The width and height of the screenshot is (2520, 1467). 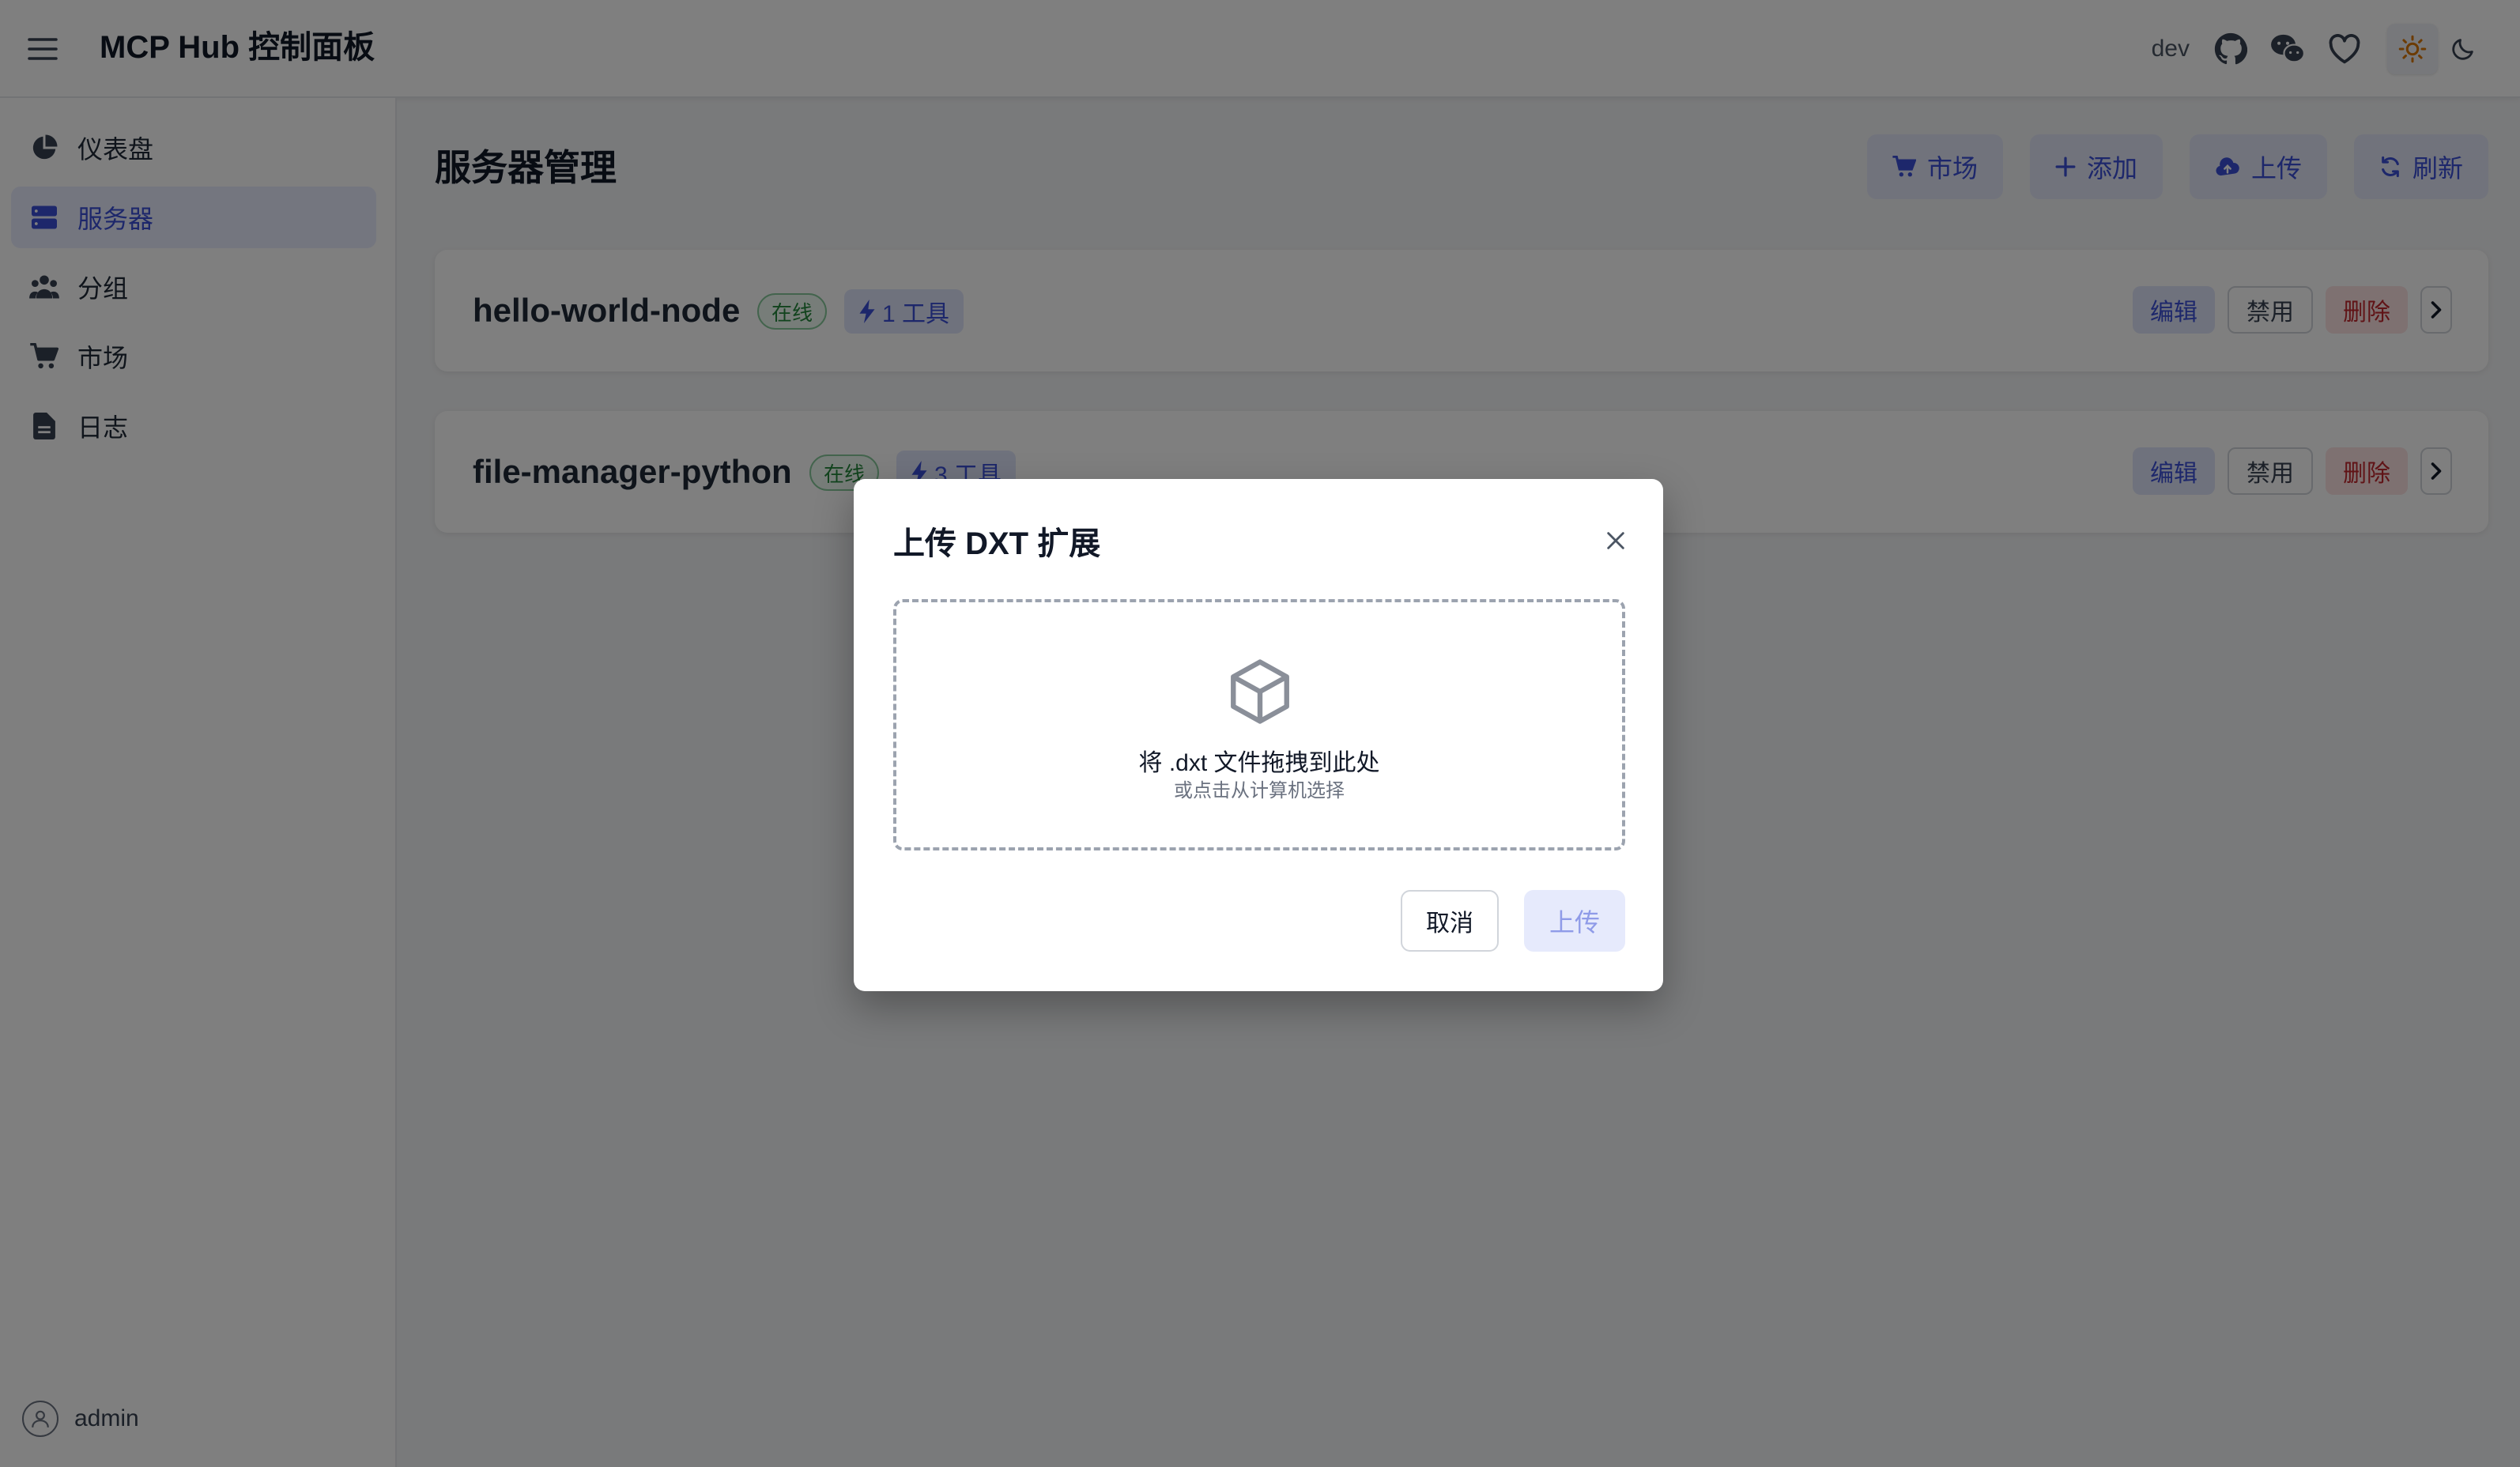 What do you see at coordinates (1450, 921) in the screenshot?
I see `cancel-button: 取消` at bounding box center [1450, 921].